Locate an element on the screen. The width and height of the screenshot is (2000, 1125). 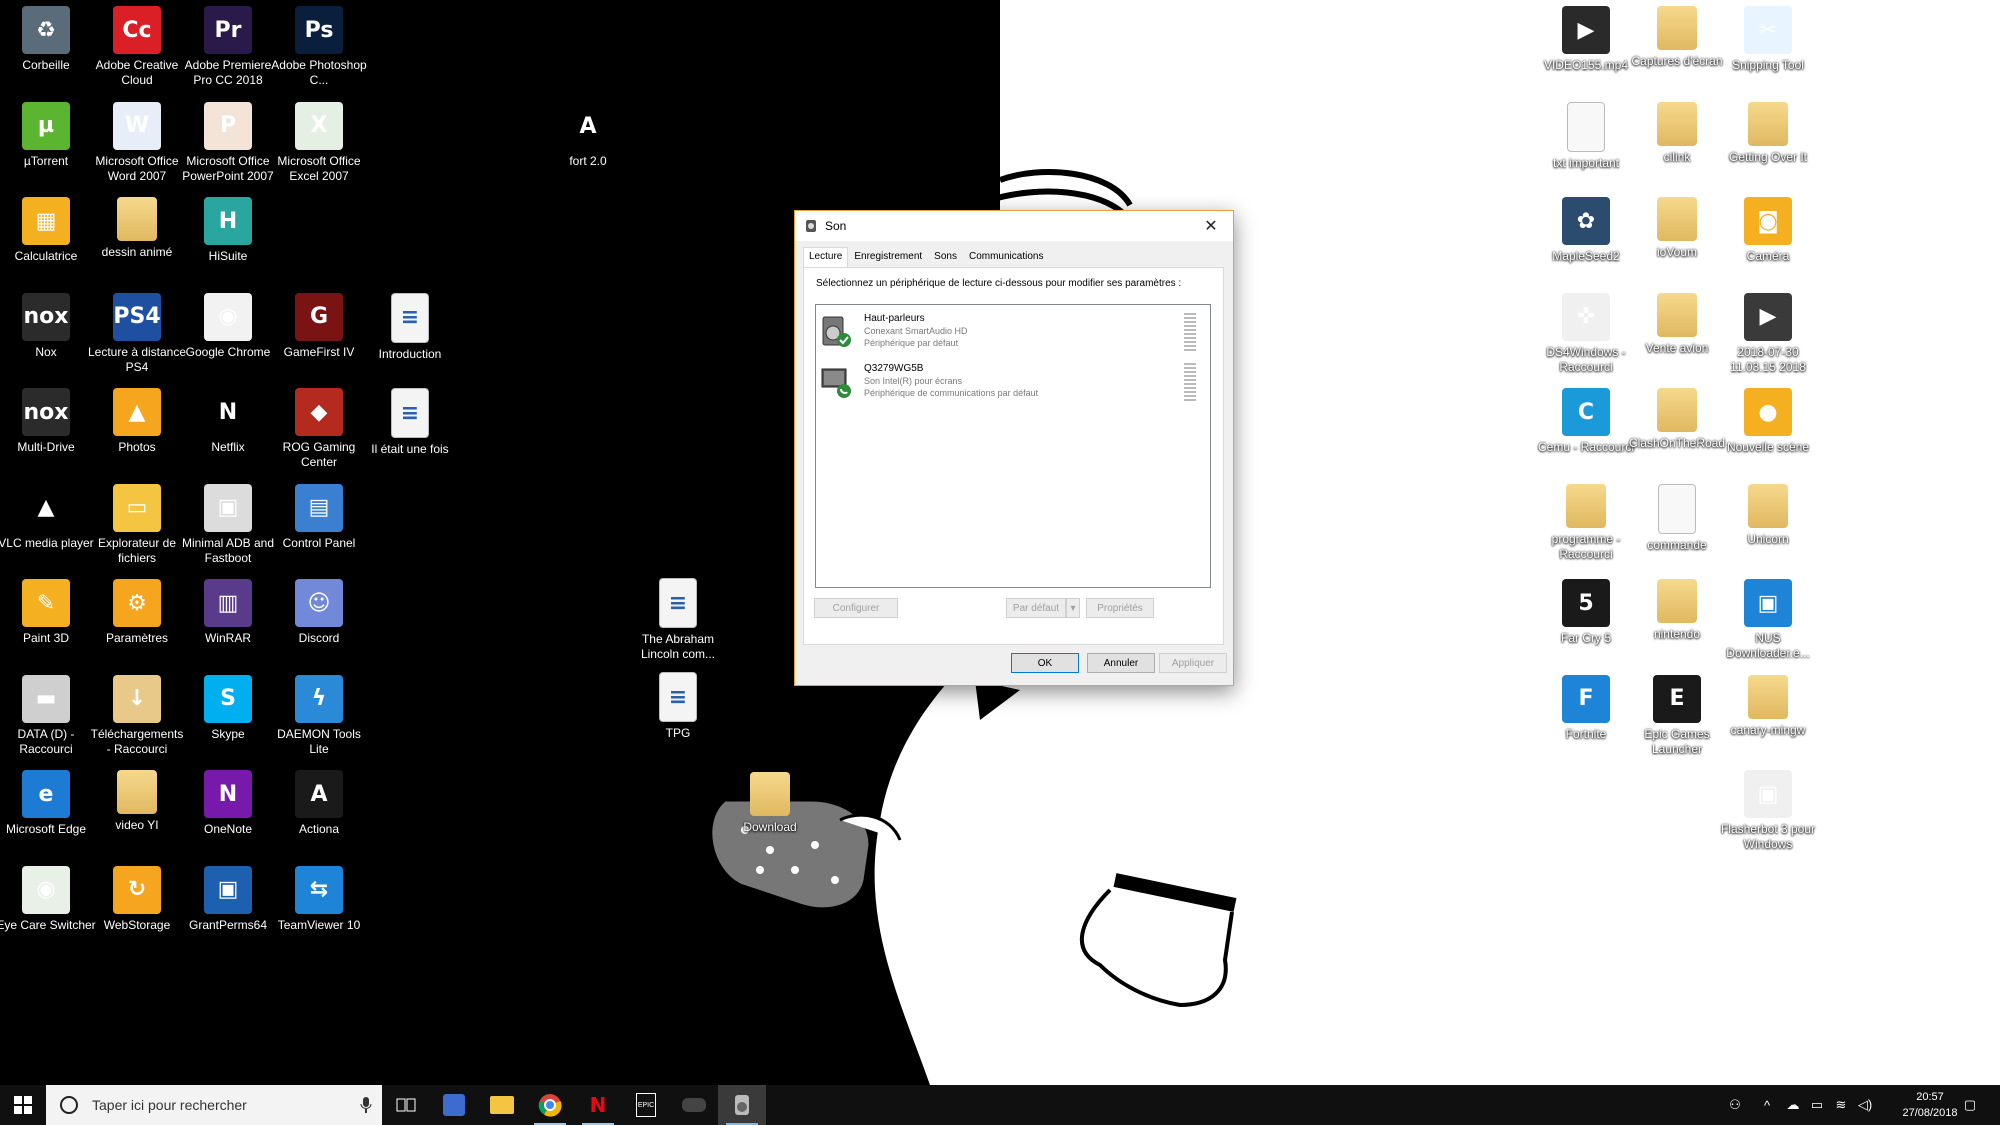
desktop-icon: Cc Adobe Creative Cloud is located at coordinates (137, 47).